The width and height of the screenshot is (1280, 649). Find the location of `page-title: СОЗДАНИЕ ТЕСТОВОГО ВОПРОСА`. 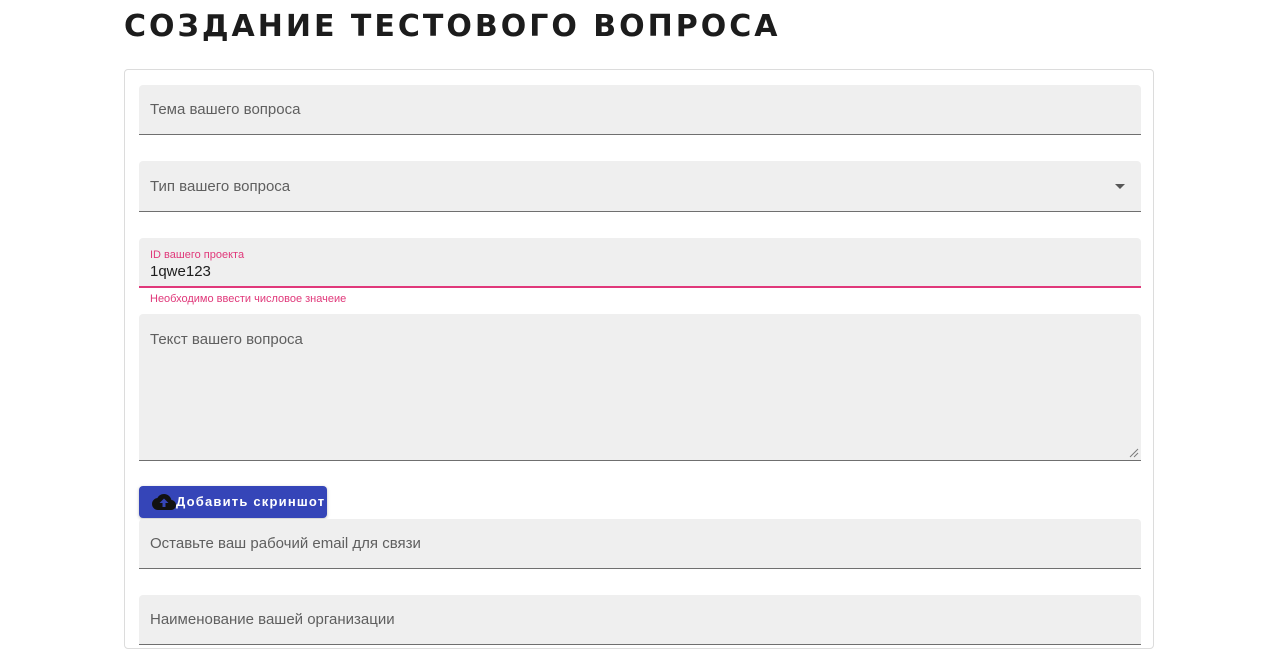

page-title: СОЗДАНИЕ ТЕСТОВОГО ВОПРОСА is located at coordinates (452, 26).